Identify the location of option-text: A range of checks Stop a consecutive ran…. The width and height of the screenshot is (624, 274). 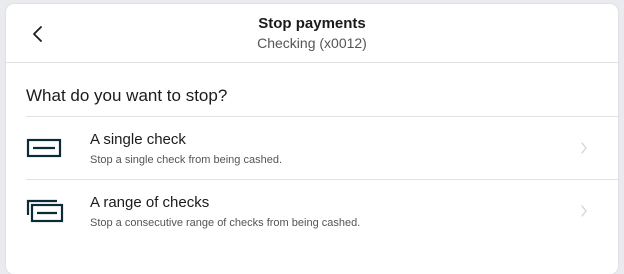
(225, 212).